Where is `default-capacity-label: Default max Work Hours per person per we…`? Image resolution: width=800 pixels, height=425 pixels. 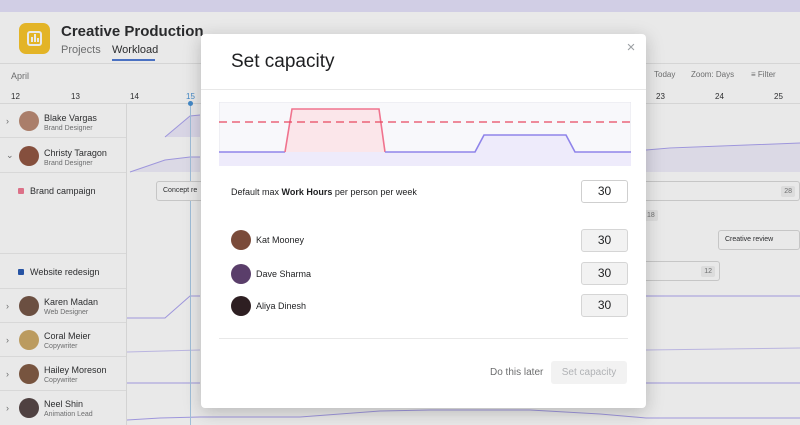
default-capacity-label: Default max Work Hours per person per we… is located at coordinates (324, 192).